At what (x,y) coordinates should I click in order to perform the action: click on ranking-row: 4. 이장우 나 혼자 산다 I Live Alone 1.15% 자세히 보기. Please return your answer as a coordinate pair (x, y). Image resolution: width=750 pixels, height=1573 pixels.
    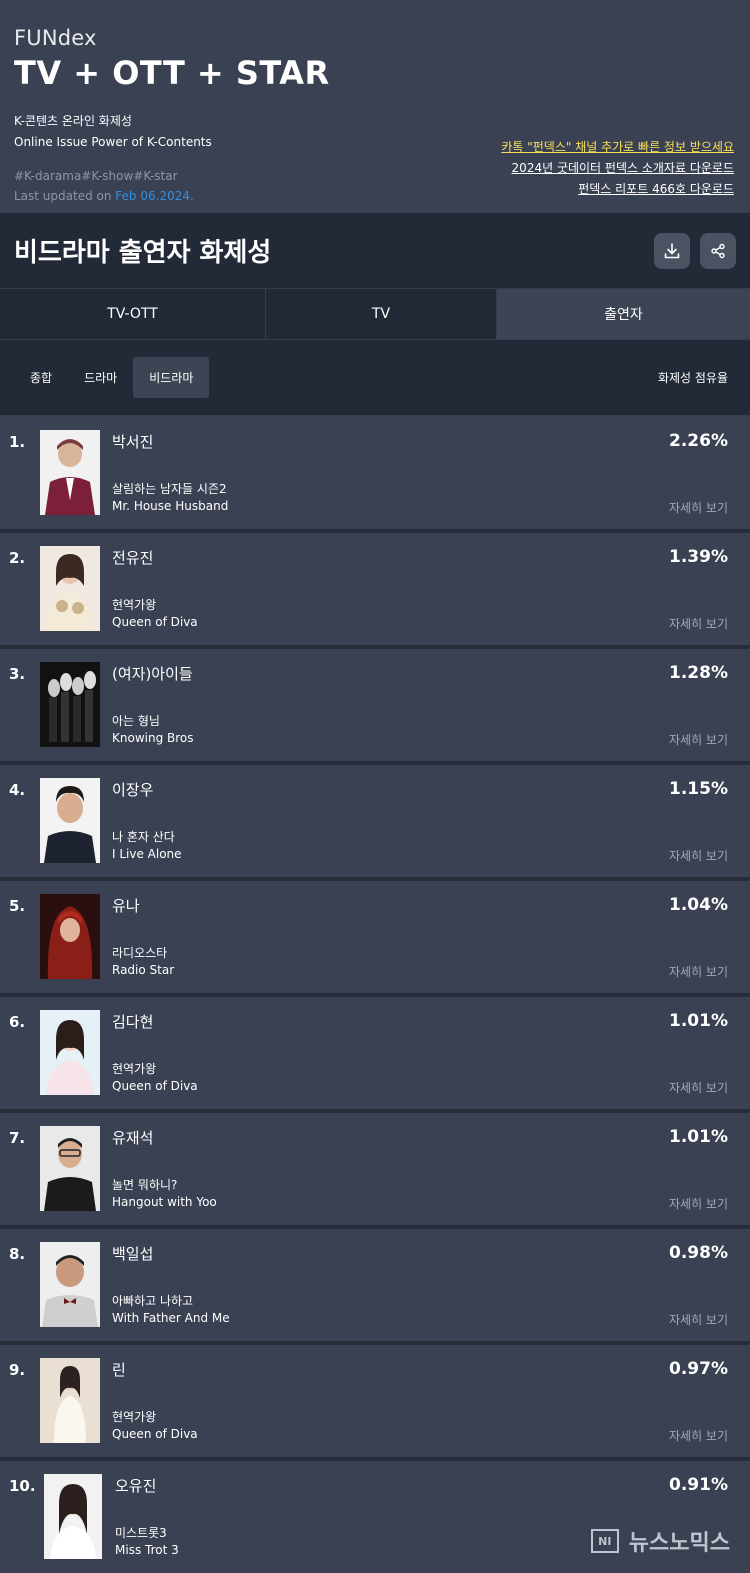
    Looking at the image, I should click on (375, 823).